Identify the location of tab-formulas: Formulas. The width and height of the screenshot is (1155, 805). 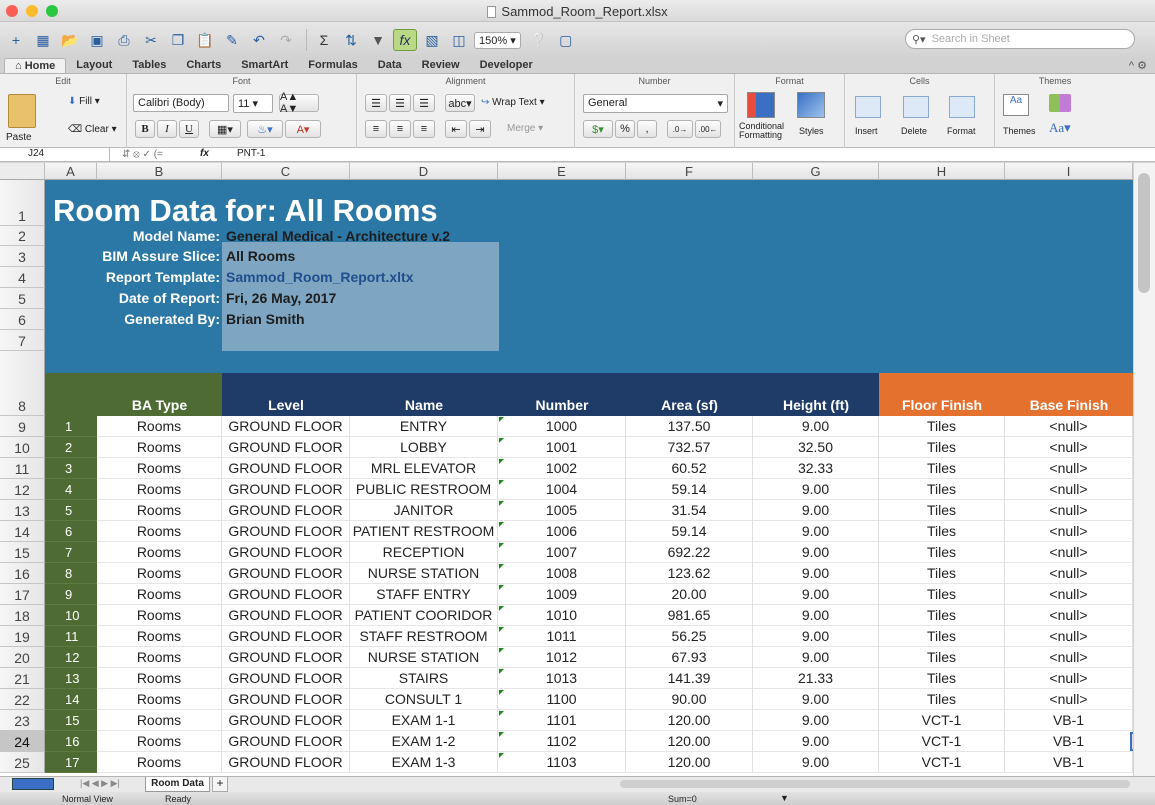
(333, 65).